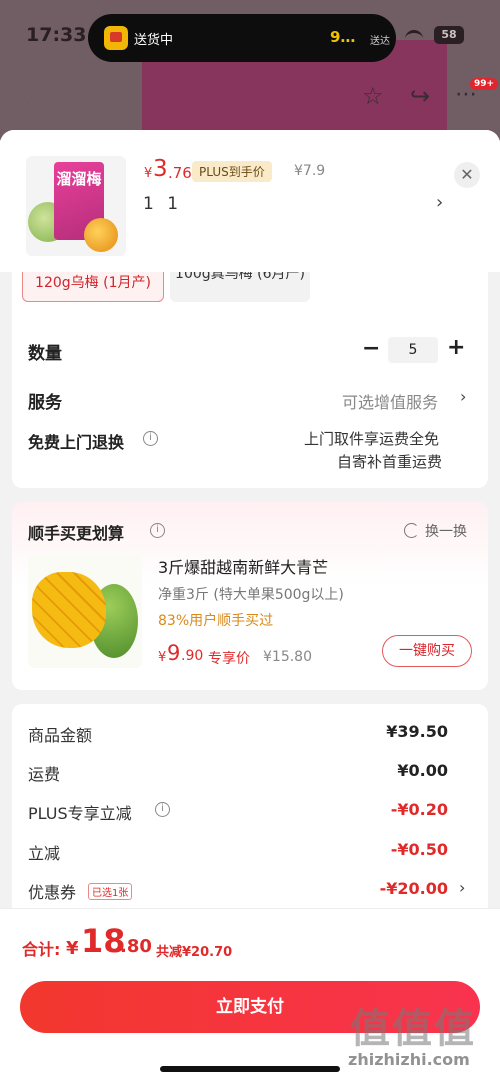 This screenshot has width=500, height=1084. I want to click on total-integer: 18, so click(103, 941).